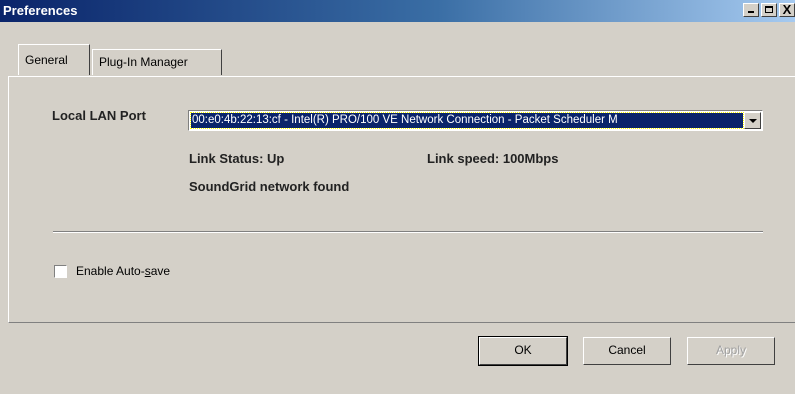 This screenshot has width=795, height=394. Describe the element at coordinates (237, 158) in the screenshot. I see `link-status-text: Link Status: Up` at that location.